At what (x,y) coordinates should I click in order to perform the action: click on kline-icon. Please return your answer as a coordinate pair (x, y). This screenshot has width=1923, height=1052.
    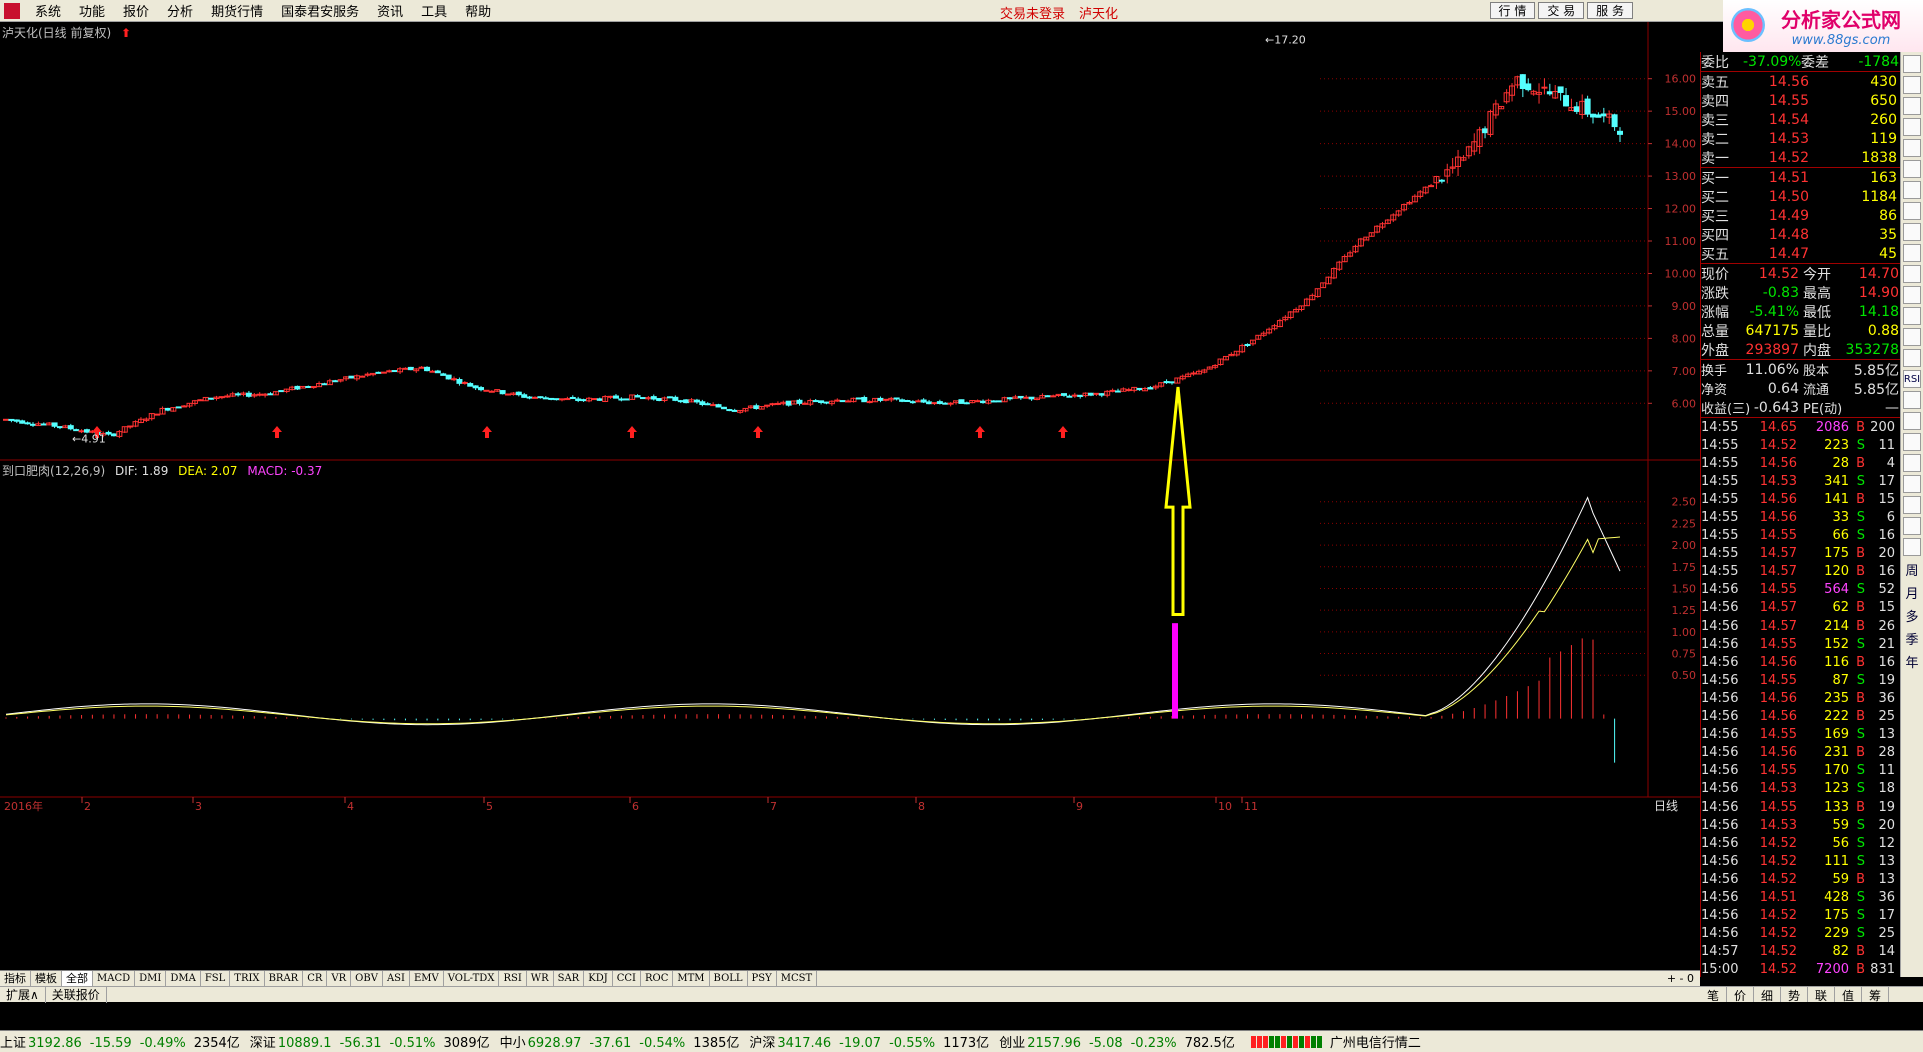
    Looking at the image, I should click on (1912, 64).